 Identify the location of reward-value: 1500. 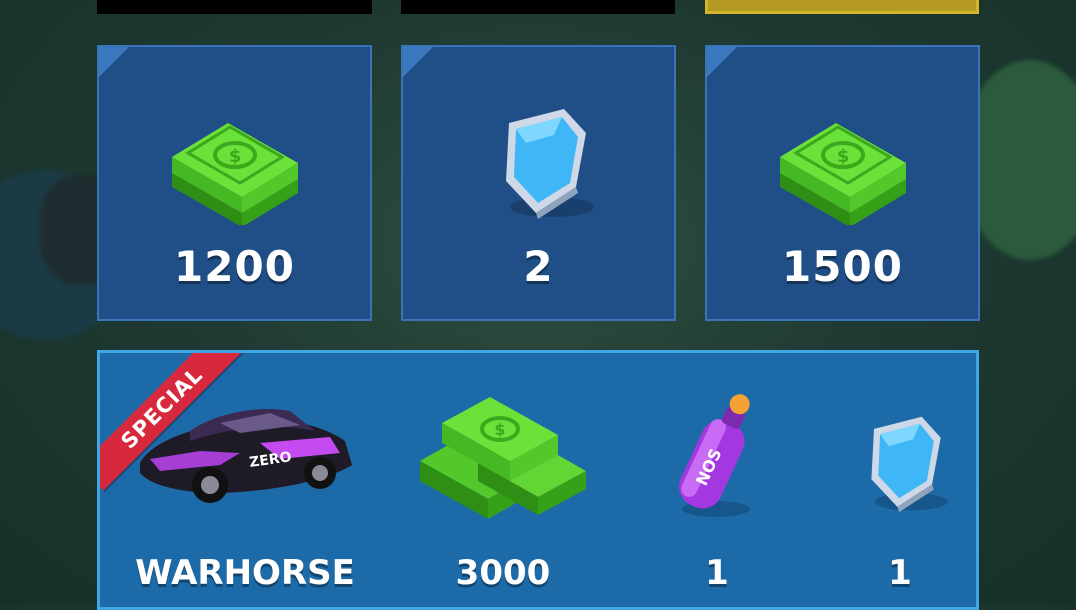
(842, 266).